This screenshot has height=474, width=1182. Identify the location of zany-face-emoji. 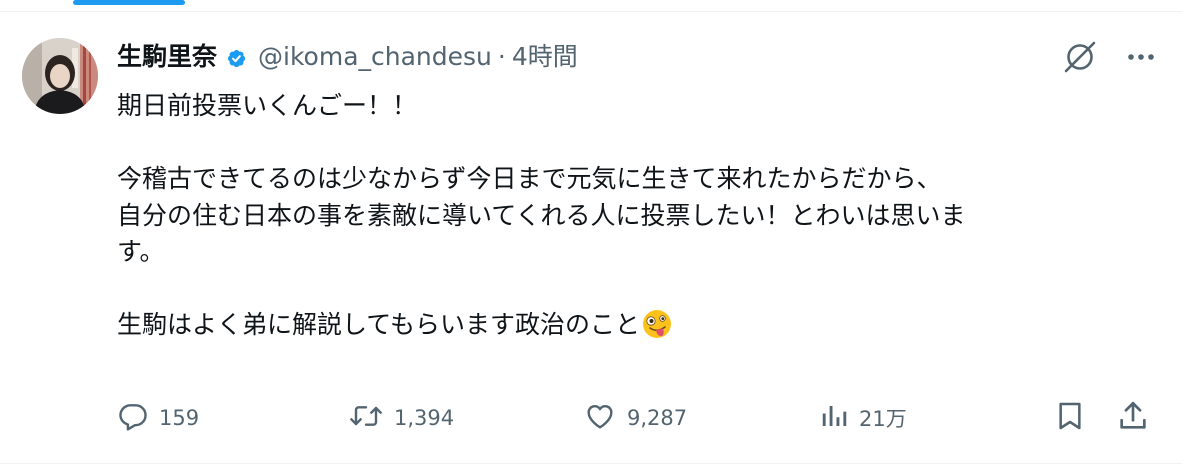
(657, 324).